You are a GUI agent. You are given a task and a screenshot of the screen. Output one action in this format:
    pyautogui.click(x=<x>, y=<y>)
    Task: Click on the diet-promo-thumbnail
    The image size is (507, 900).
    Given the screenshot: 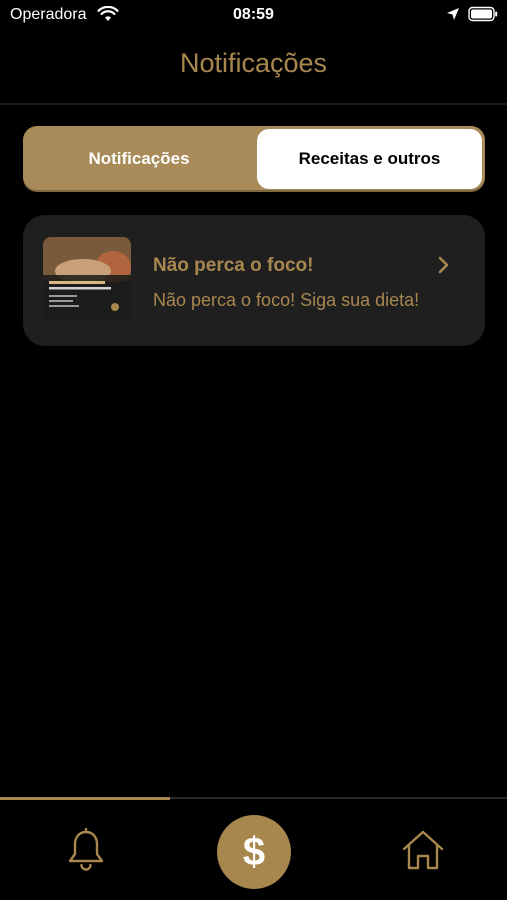 What is the action you would take?
    pyautogui.click(x=87, y=279)
    